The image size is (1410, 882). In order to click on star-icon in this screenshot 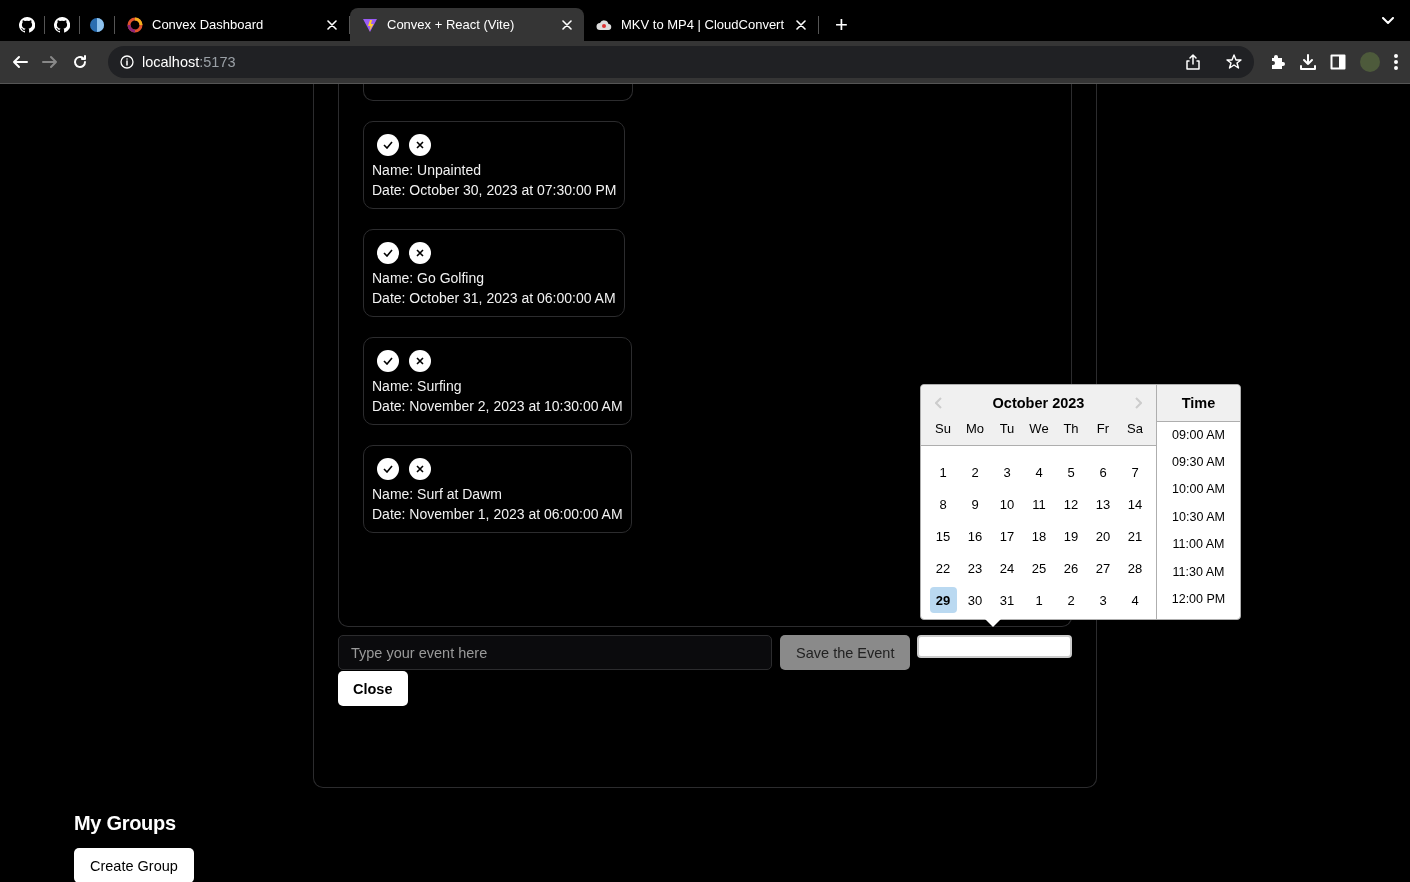, I will do `click(1234, 62)`.